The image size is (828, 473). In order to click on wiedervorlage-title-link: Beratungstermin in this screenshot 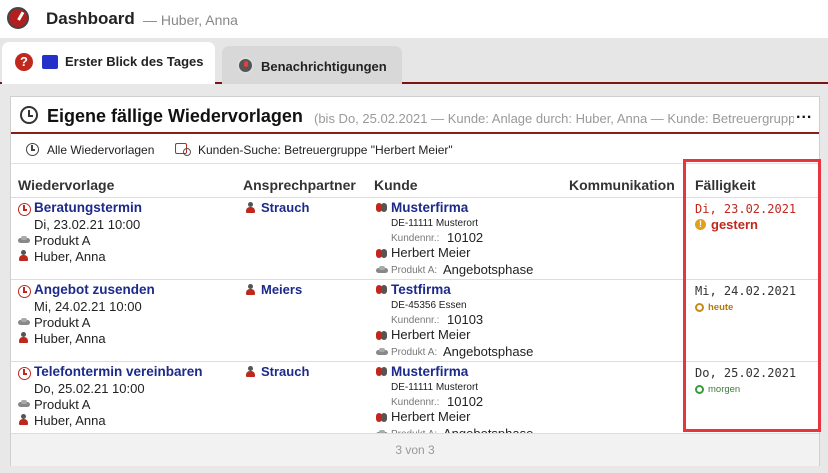, I will do `click(88, 207)`.